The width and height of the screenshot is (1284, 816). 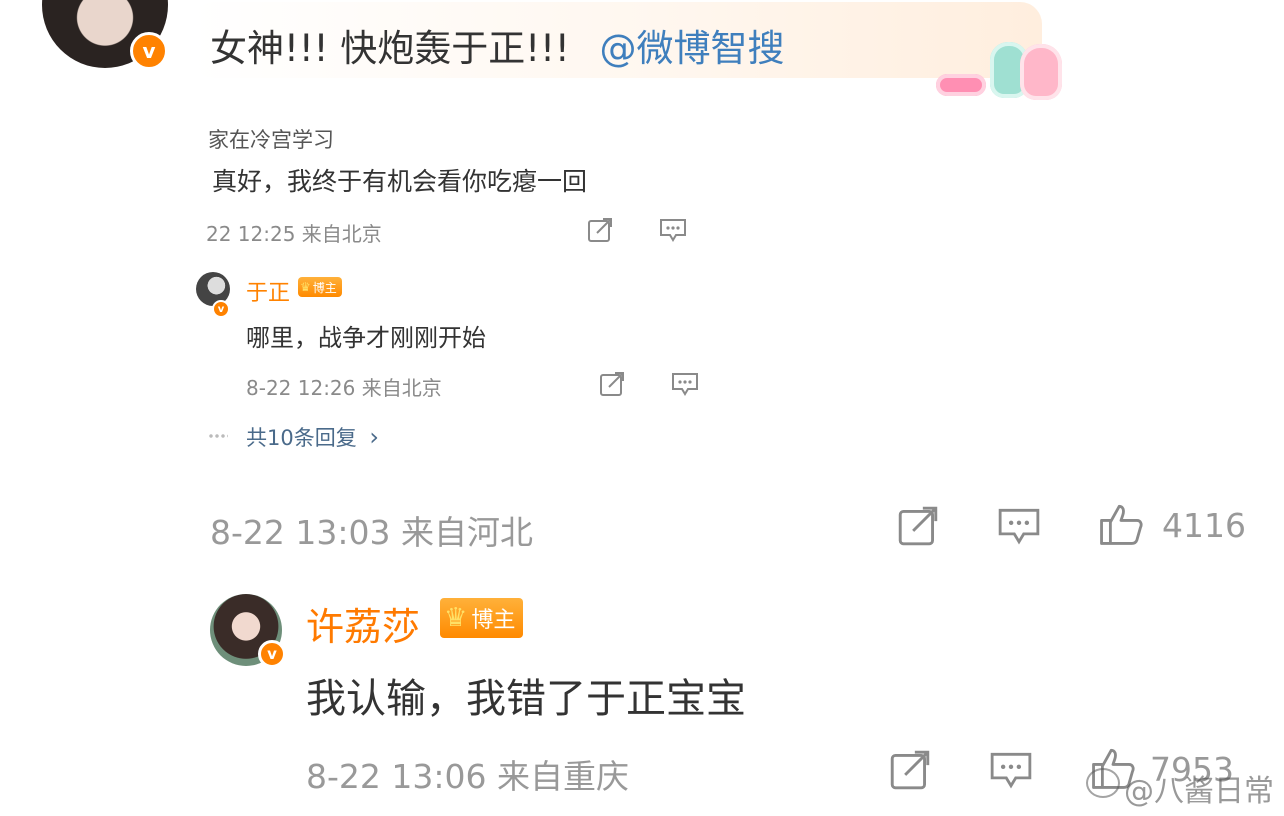 What do you see at coordinates (374, 437) in the screenshot?
I see `chevron-right-icon: ›` at bounding box center [374, 437].